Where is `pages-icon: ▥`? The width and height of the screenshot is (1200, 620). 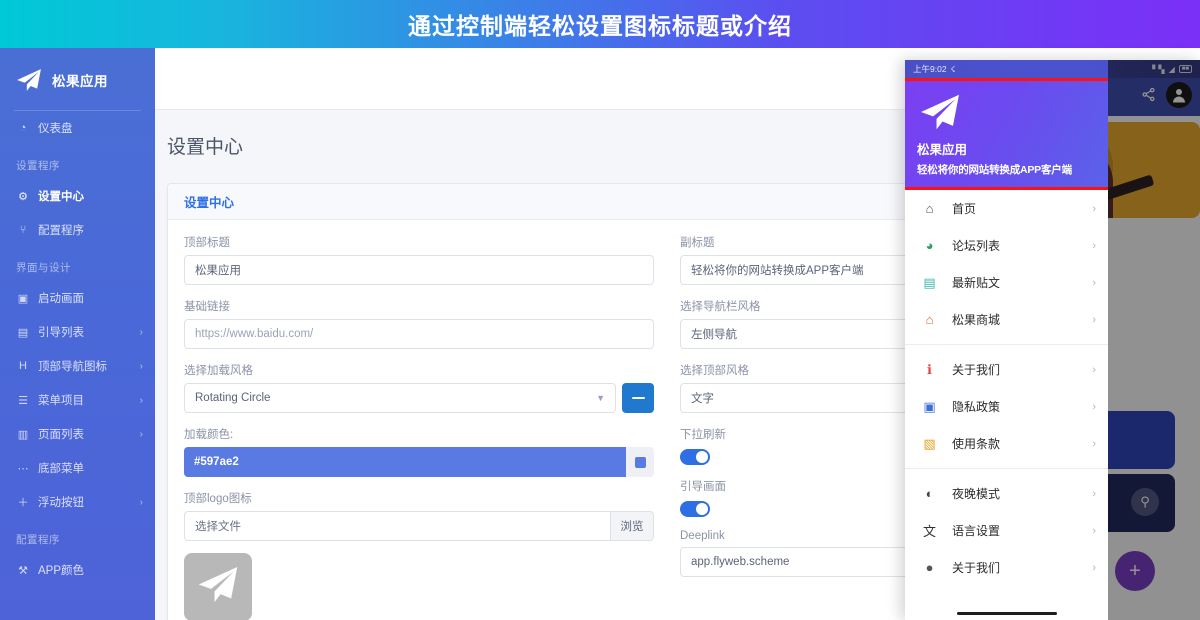
pages-icon: ▥ is located at coordinates (23, 434).